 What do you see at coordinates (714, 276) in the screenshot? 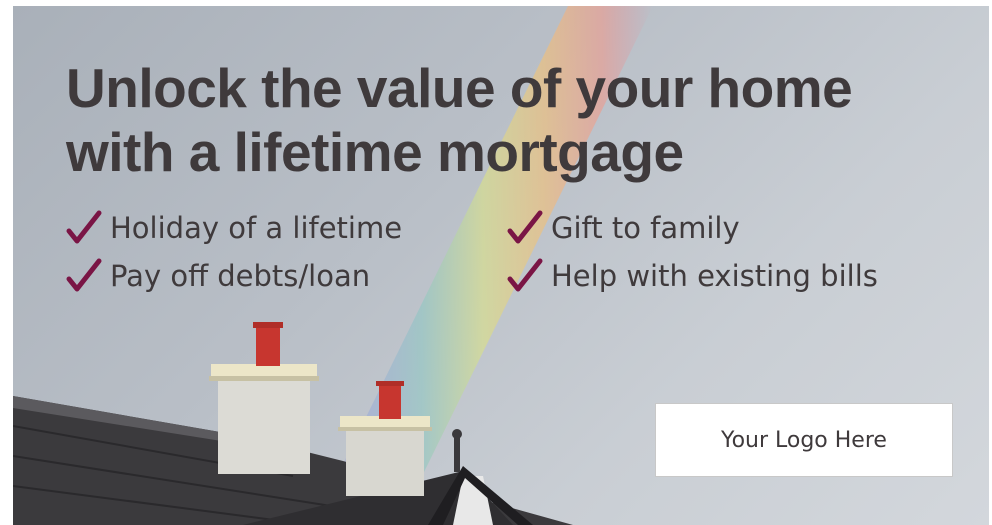
I see `benefit-label: Help with existing bills` at bounding box center [714, 276].